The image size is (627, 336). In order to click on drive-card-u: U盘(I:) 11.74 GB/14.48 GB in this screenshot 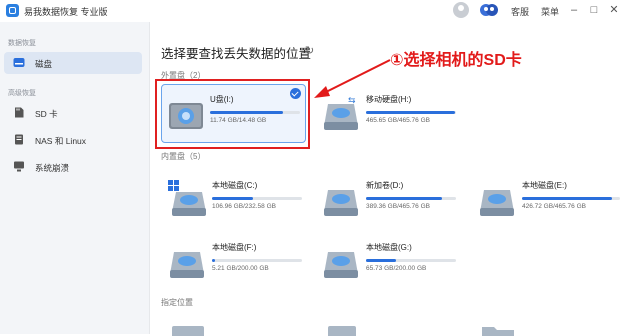, I will do `click(236, 115)`.